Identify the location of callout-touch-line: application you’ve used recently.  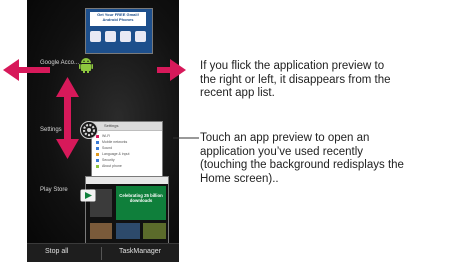
(282, 151).